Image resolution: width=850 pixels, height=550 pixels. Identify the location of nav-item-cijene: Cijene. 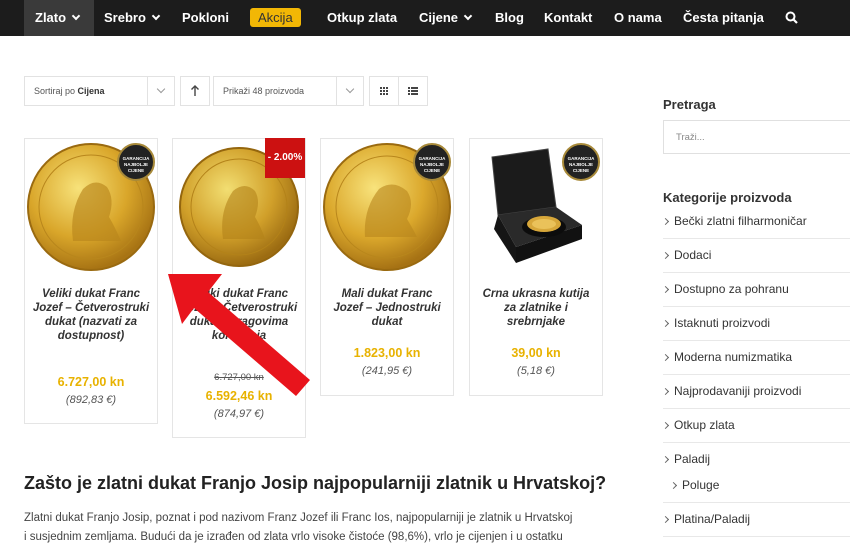
(446, 18).